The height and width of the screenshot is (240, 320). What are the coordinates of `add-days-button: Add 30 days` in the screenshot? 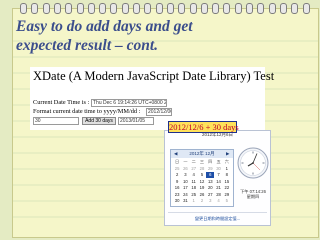 It's located at (99, 121).